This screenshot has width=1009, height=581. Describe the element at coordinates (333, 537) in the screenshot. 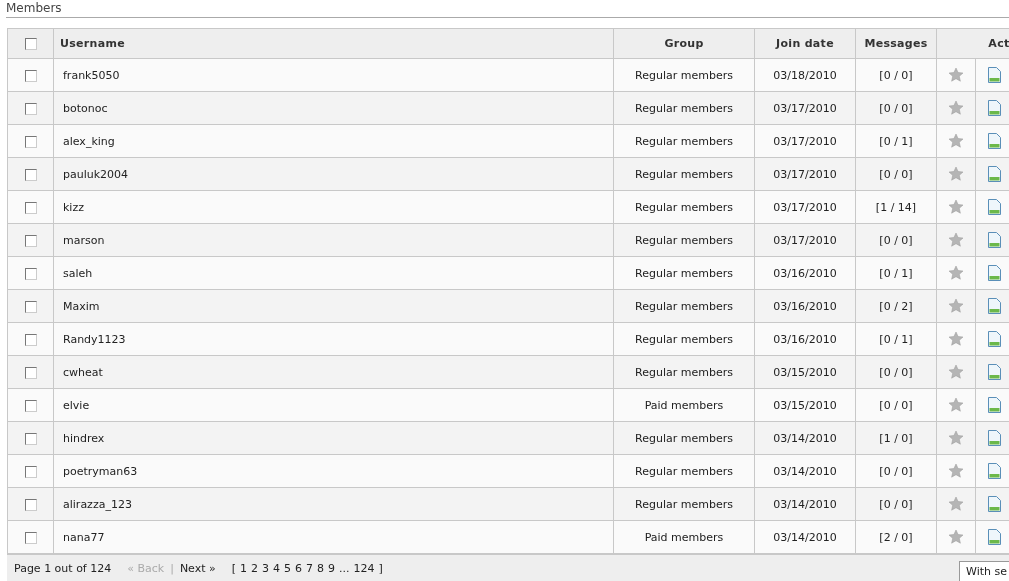

I see `username-cell: nana77` at that location.